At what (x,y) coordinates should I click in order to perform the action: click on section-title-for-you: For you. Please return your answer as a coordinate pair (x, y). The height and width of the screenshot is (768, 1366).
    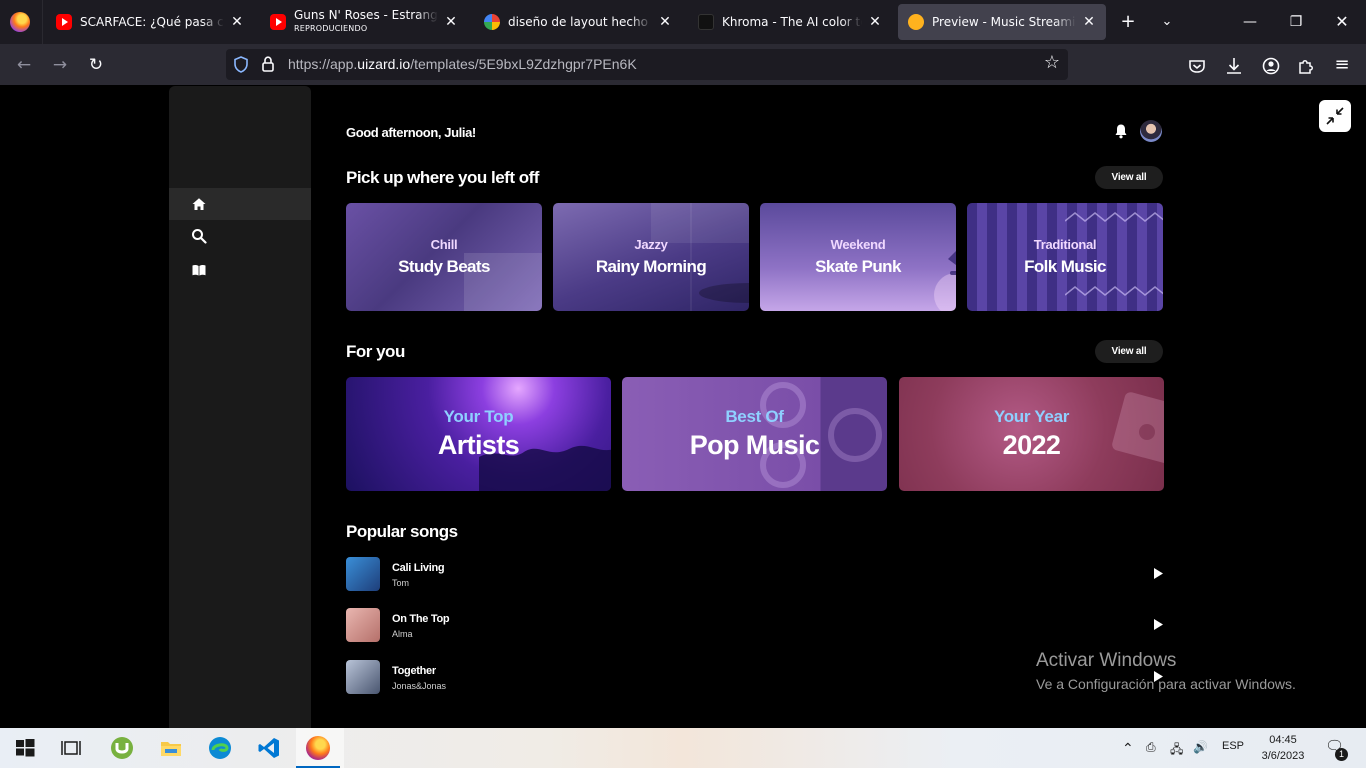
    Looking at the image, I should click on (375, 351).